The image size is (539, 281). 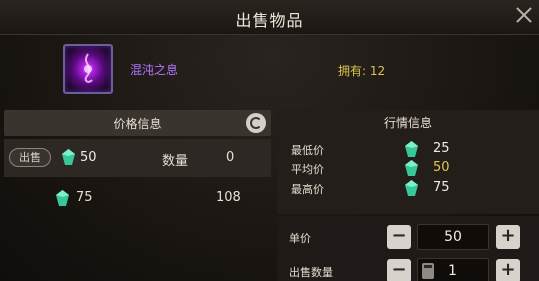 What do you see at coordinates (307, 169) in the screenshot?
I see `avg-price-label: 平均价` at bounding box center [307, 169].